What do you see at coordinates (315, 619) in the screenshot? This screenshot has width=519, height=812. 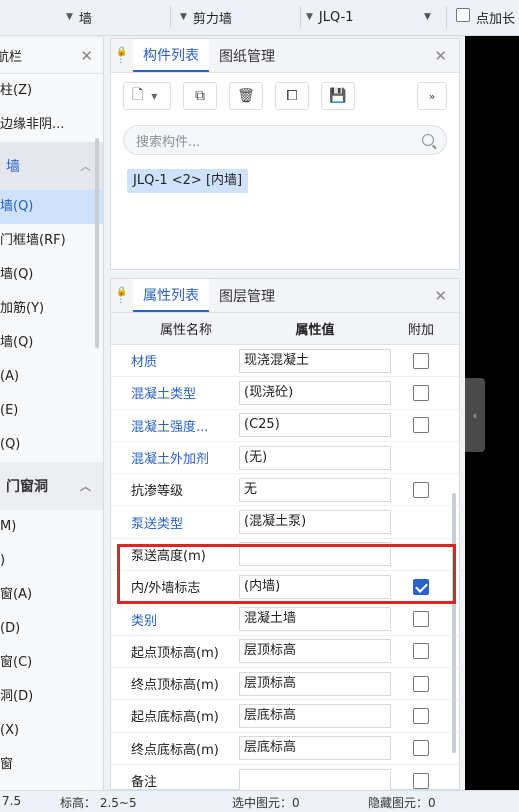 I see `property-value-input: 混凝土墙` at bounding box center [315, 619].